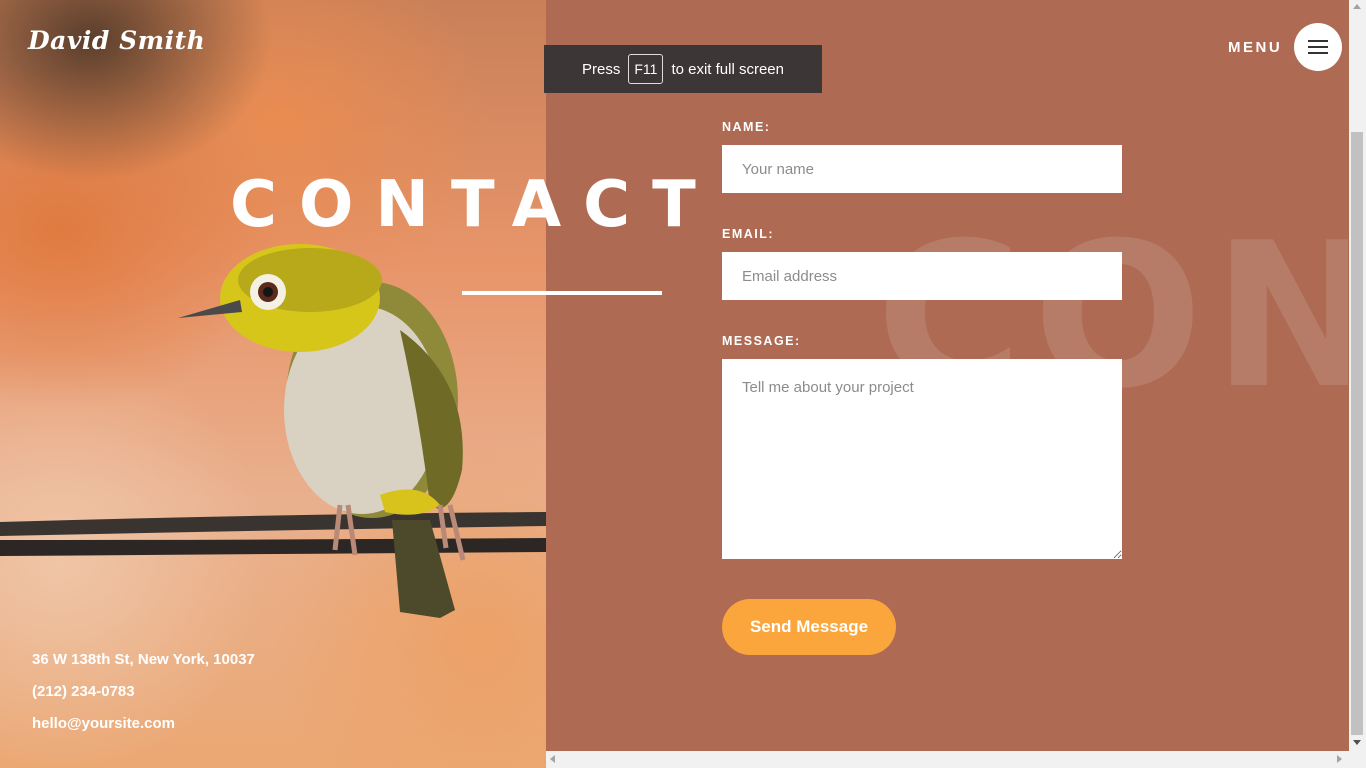 This screenshot has width=1366, height=768. I want to click on notice-suffix: to exit full screen, so click(727, 69).